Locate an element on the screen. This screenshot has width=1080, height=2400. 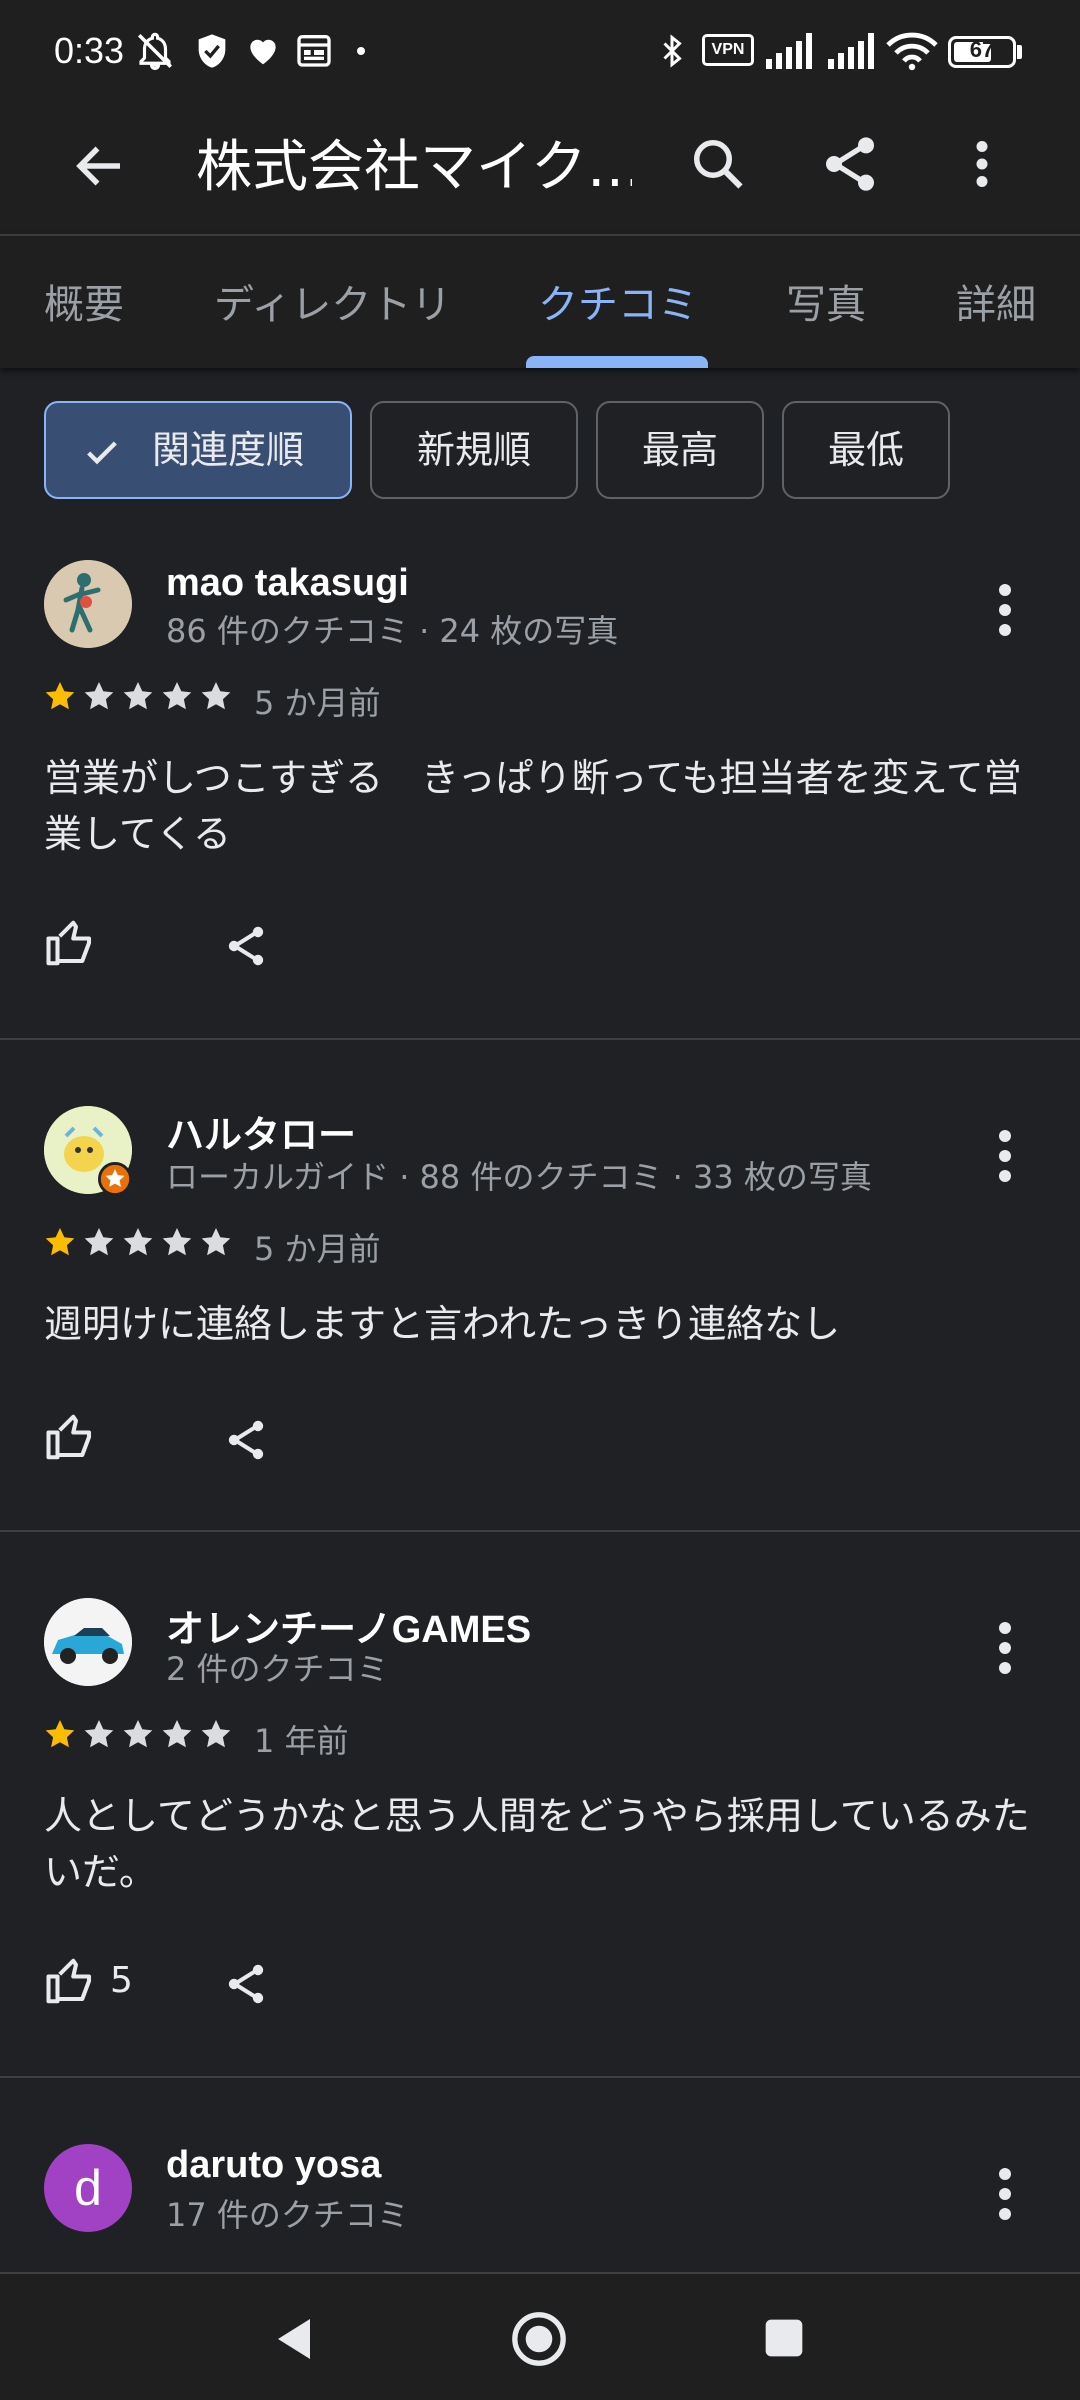
review-author-meta: 17 件のクチコミ is located at coordinates (287, 2215).